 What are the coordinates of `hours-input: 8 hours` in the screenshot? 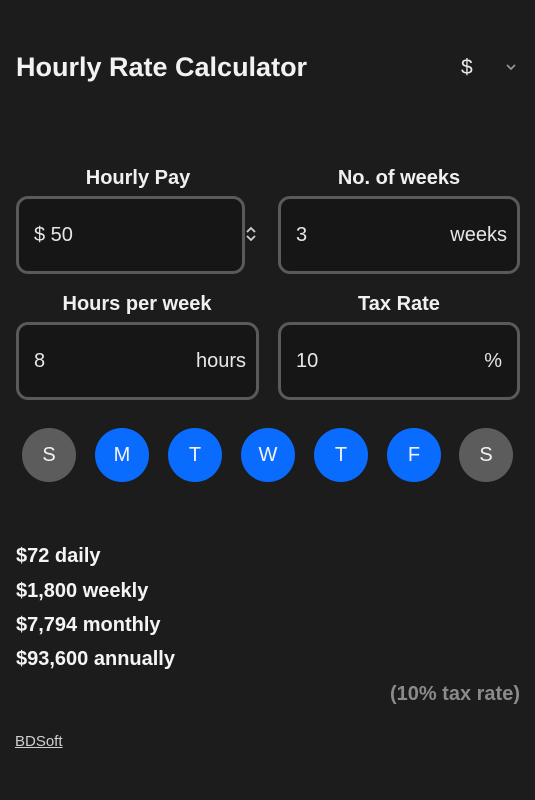 It's located at (137, 361).